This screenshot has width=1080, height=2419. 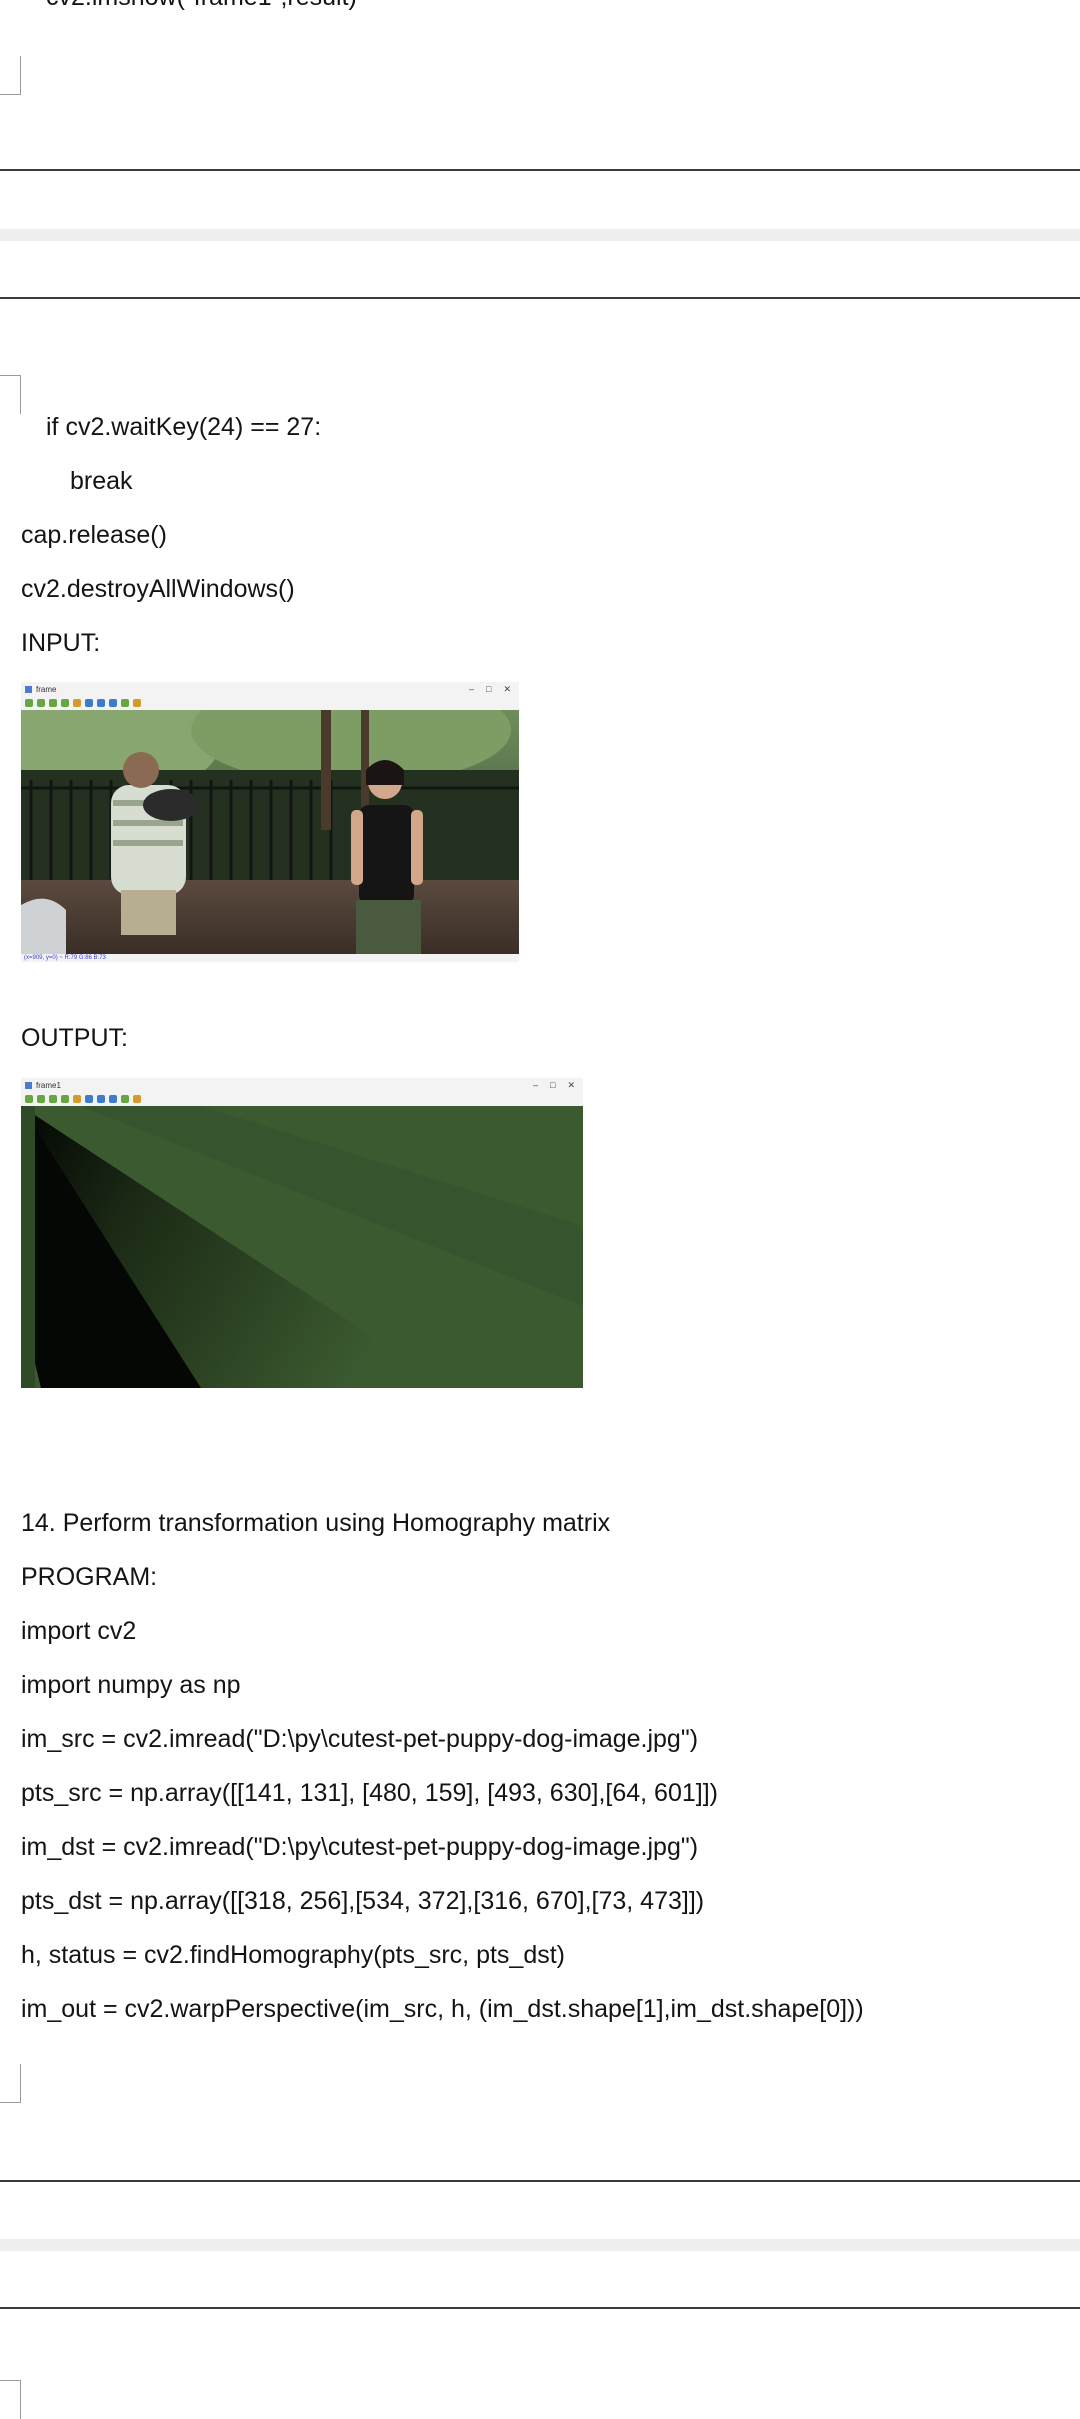 I want to click on code-line-cut: cv2.imshow("frame1",result), so click(x=201, y=6).